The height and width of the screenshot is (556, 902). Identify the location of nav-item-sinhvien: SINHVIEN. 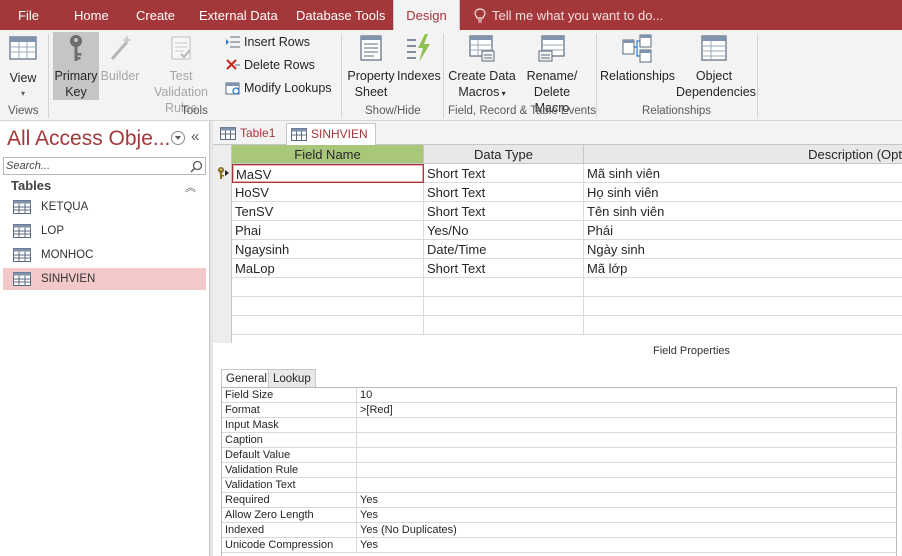
(104, 279).